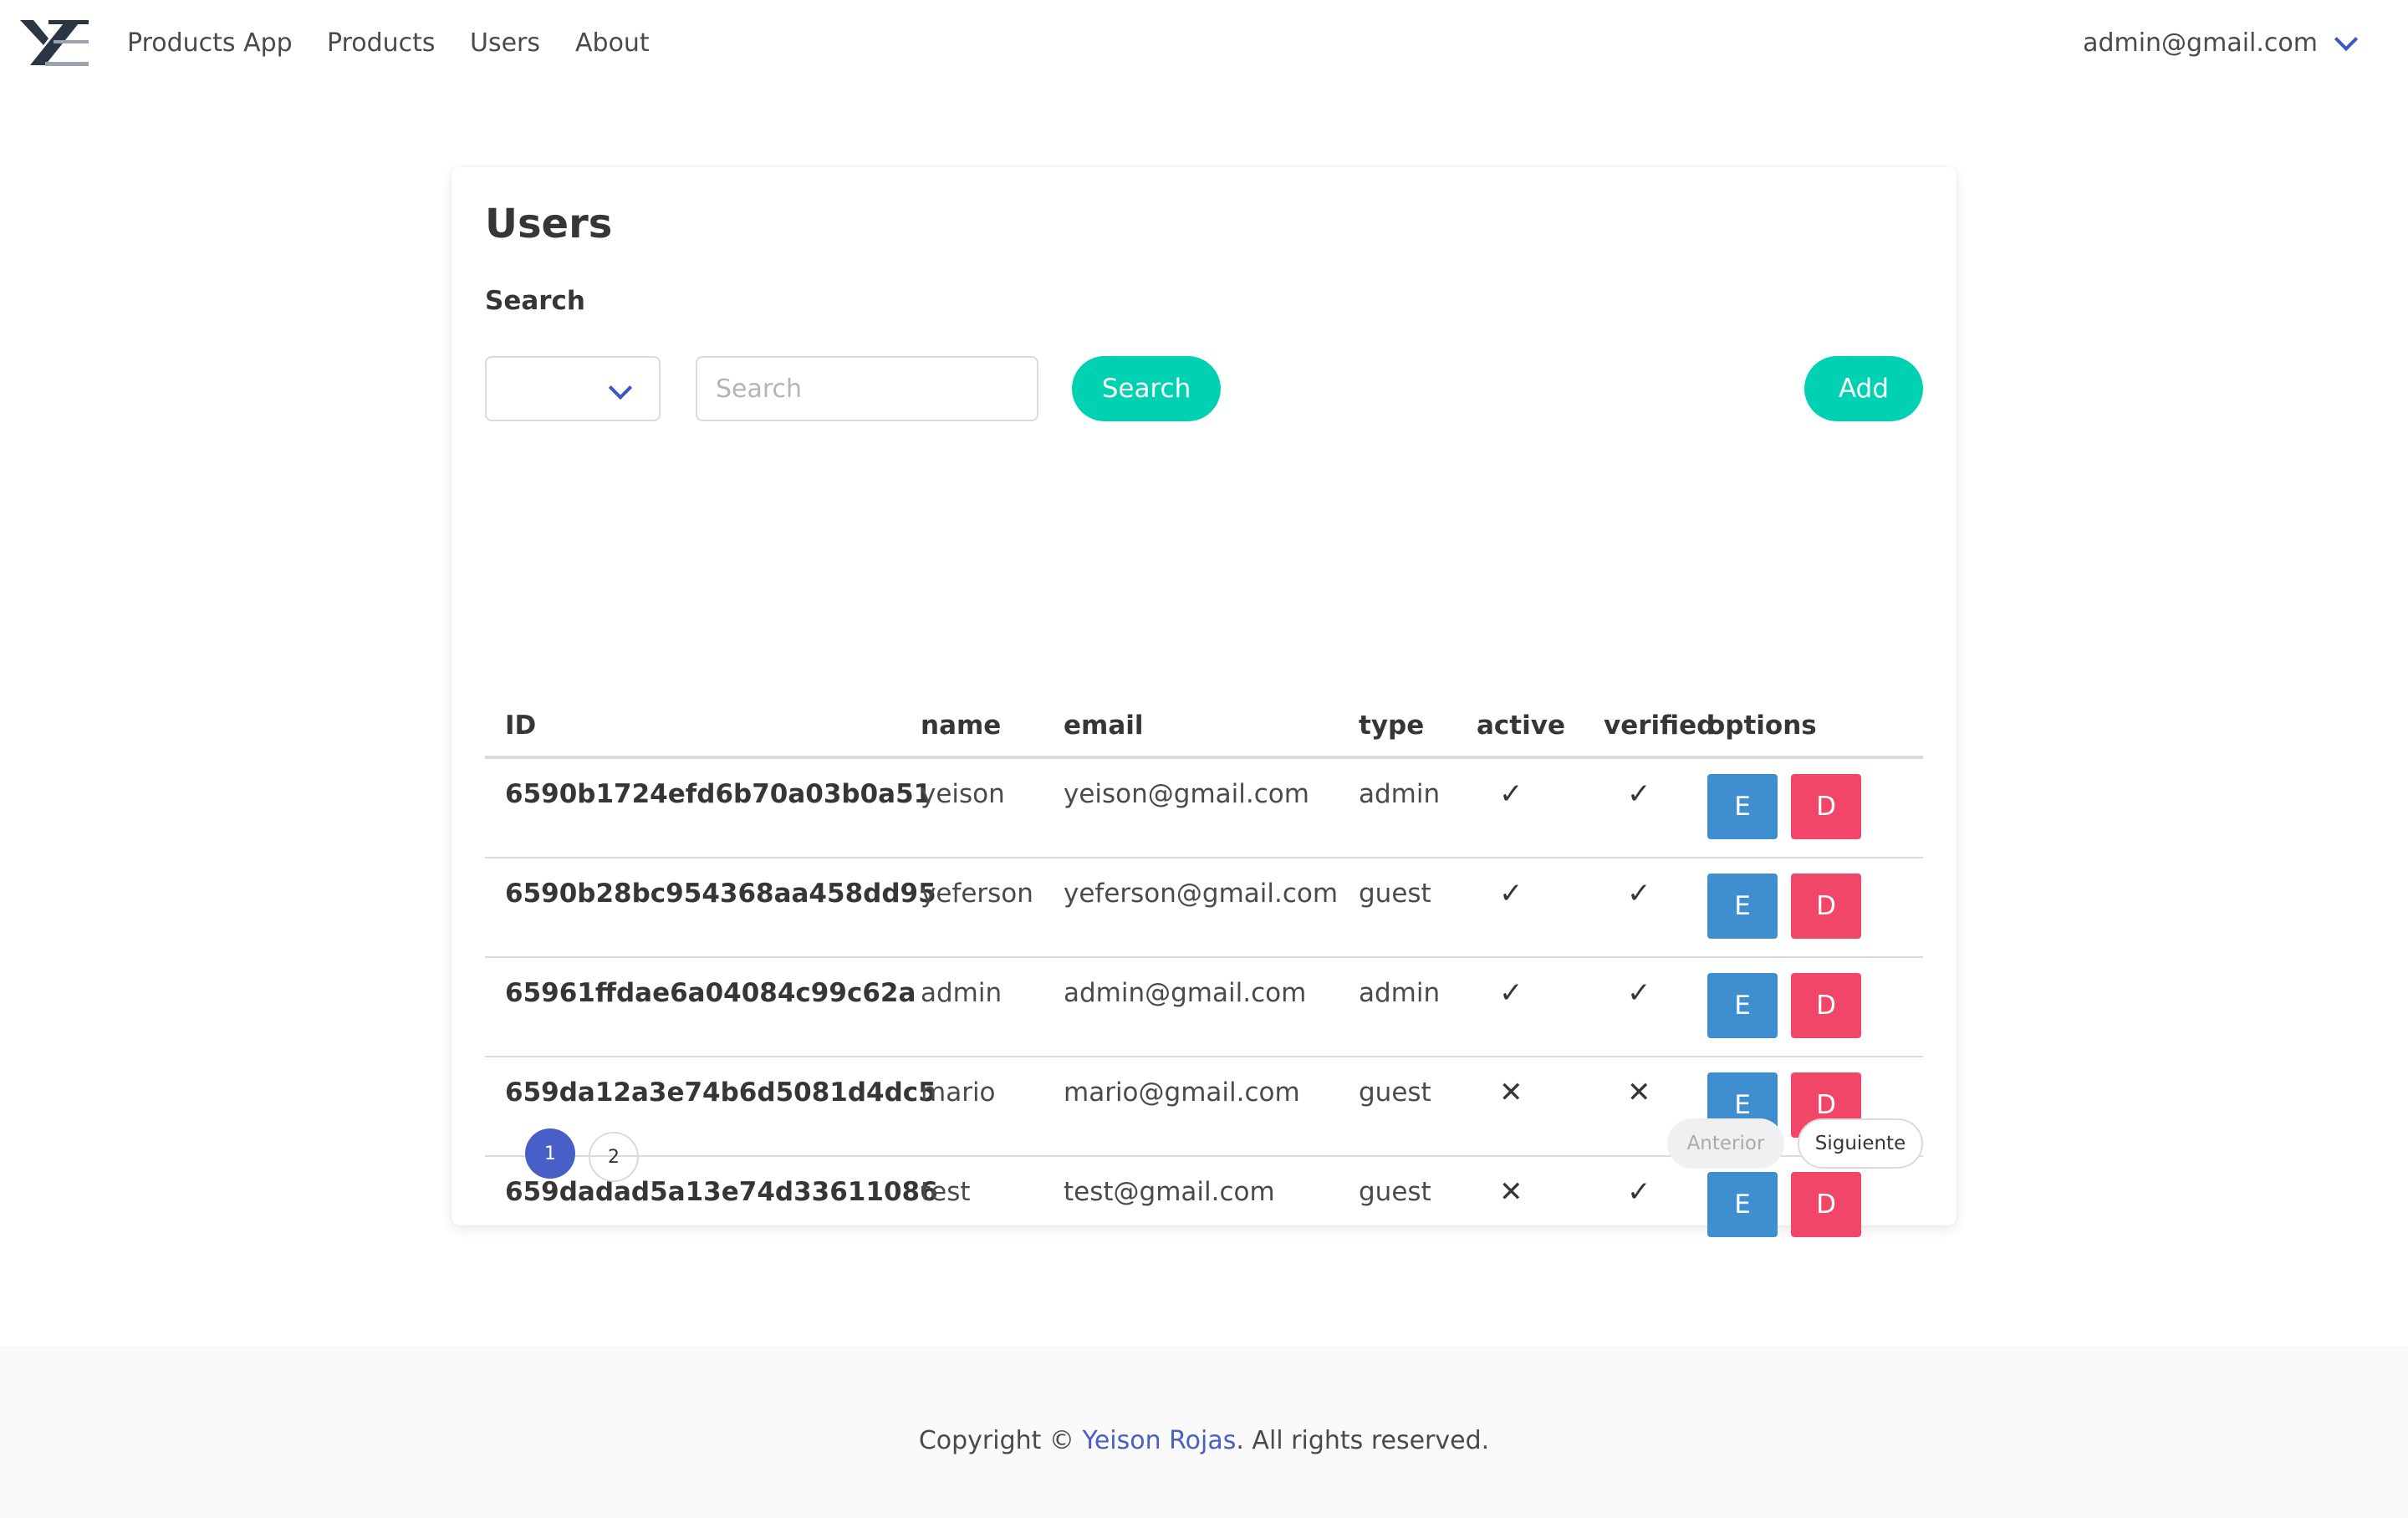 The height and width of the screenshot is (1518, 2408). What do you see at coordinates (1147, 388) in the screenshot?
I see `search-button: Search` at bounding box center [1147, 388].